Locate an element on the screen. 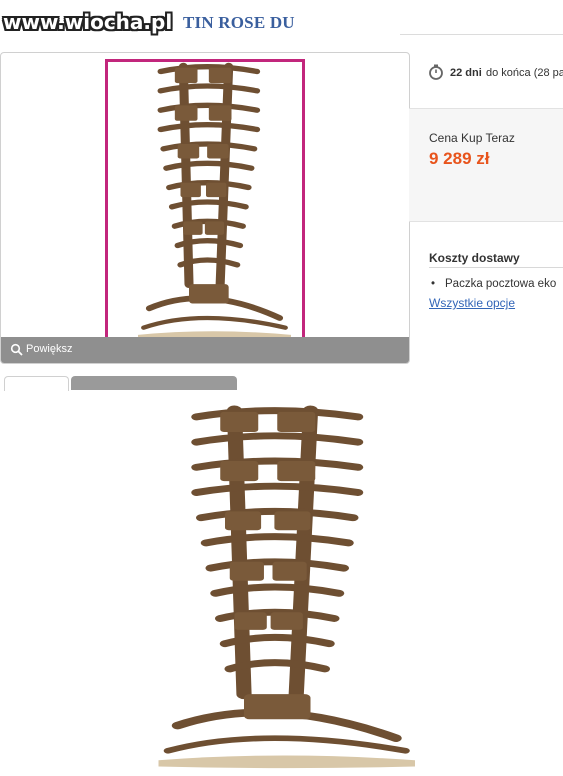  price-label: Cena Kup Teraz is located at coordinates (472, 138).